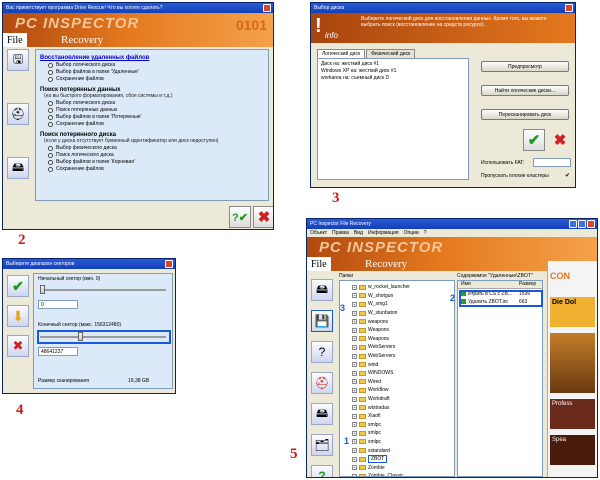 This screenshot has width=600, height=480. What do you see at coordinates (358, 233) in the screenshot?
I see `menu-item: Вид` at bounding box center [358, 233].